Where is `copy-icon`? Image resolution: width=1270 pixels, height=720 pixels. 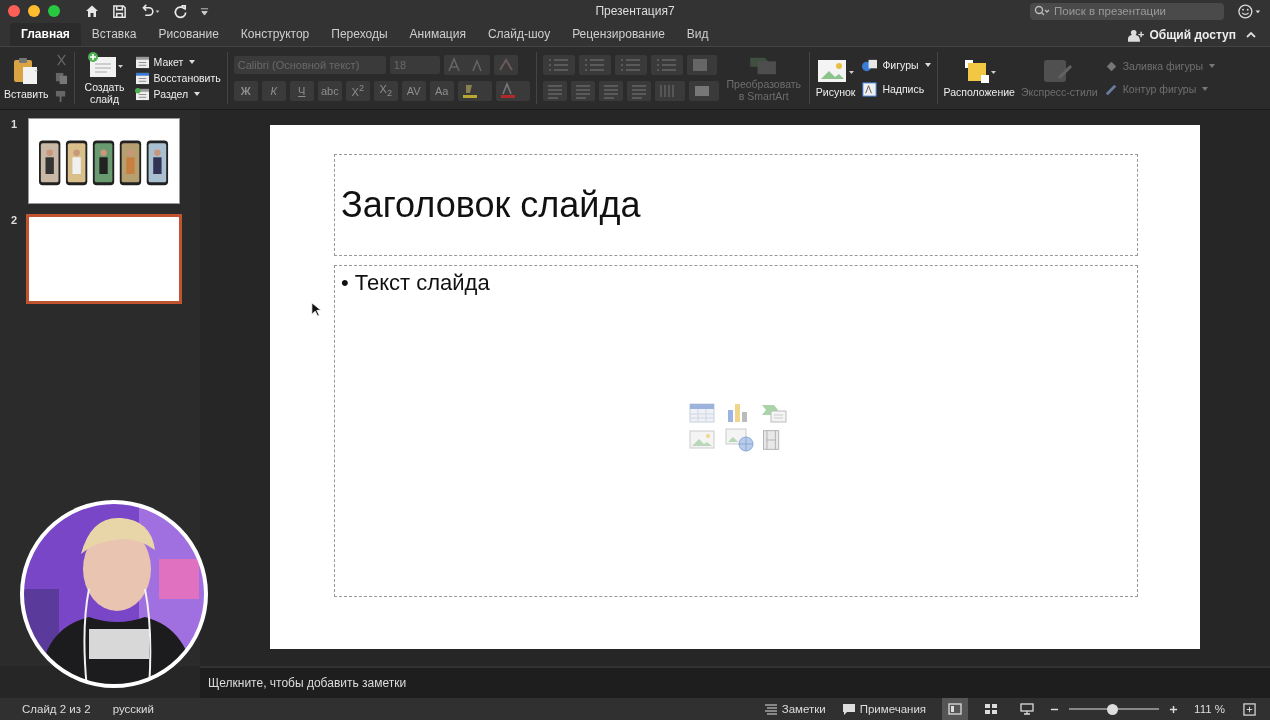 copy-icon is located at coordinates (61, 78).